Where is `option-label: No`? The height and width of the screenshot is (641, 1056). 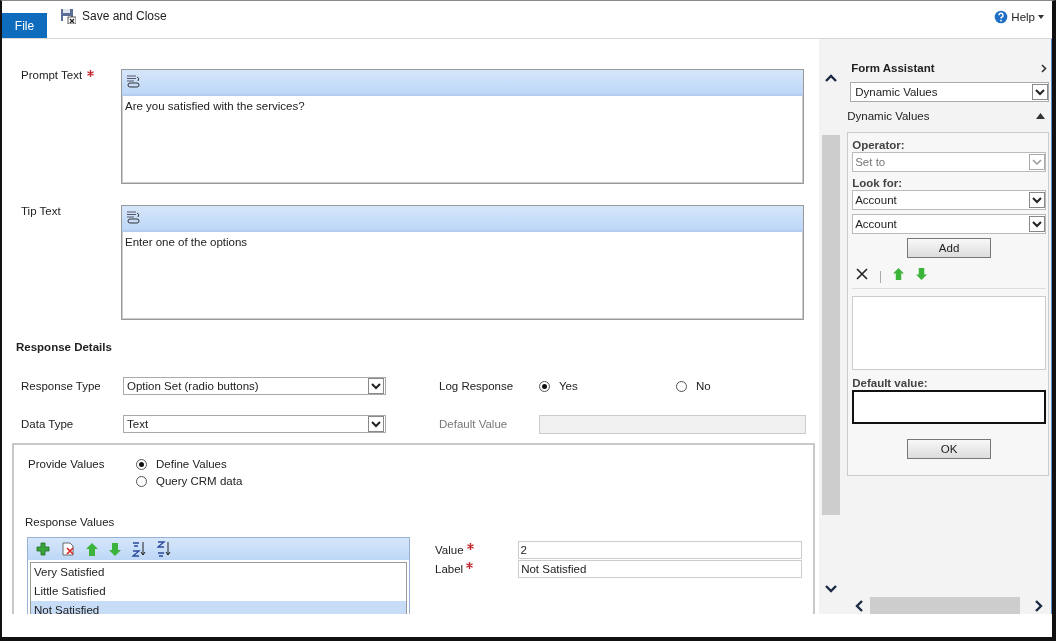 option-label: No is located at coordinates (703, 386).